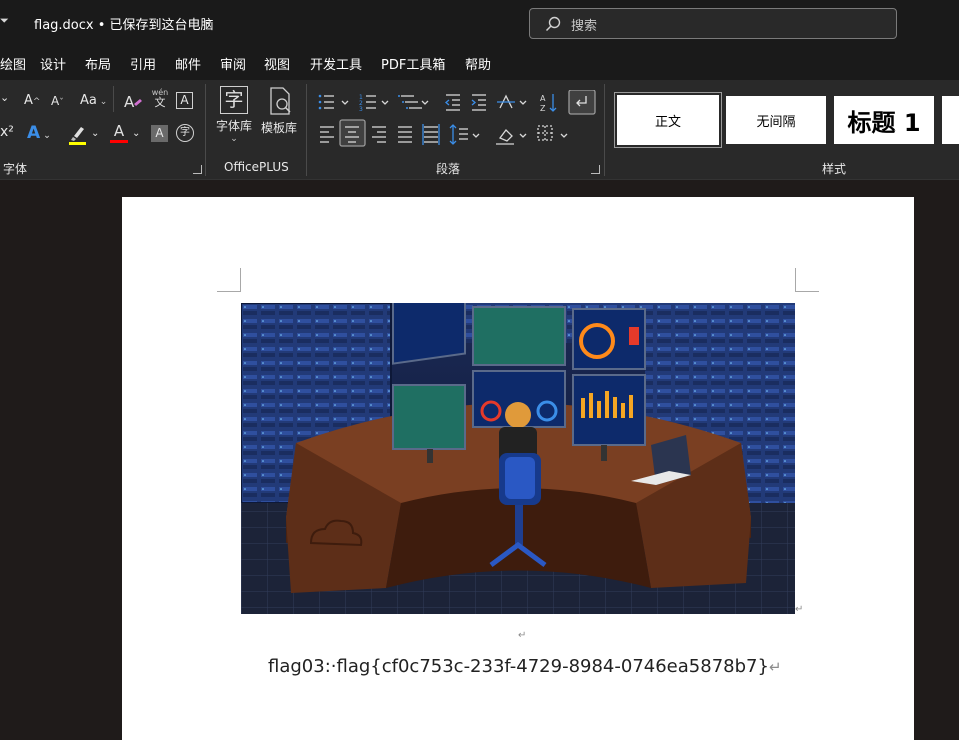 The height and width of the screenshot is (740, 959). I want to click on font-size-dropdown-icon: ⌄, so click(4, 97).